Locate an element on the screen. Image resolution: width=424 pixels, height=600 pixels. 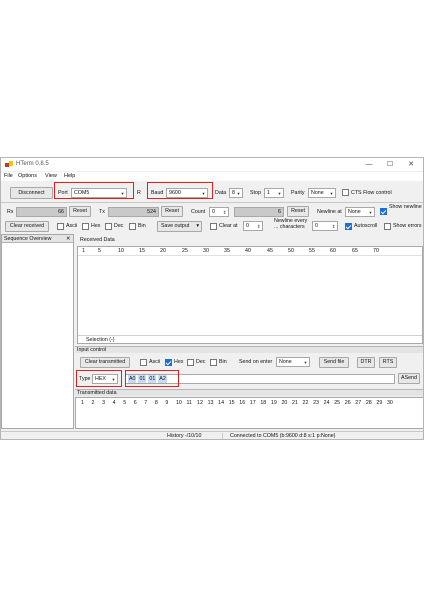
ruler-tick: 24 is located at coordinates (326, 403).